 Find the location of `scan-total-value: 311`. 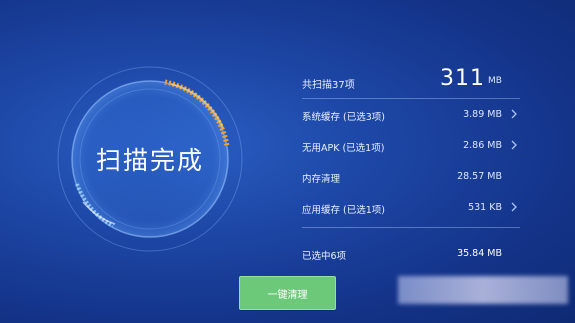

scan-total-value: 311 is located at coordinates (462, 78).